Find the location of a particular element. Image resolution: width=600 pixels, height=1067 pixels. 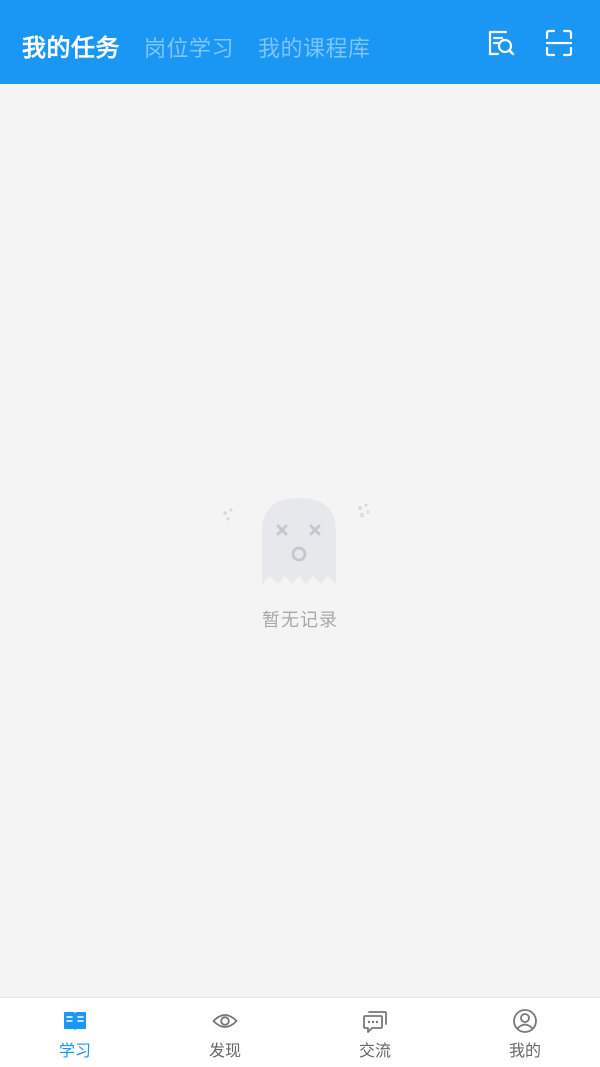

app-header: 我的任务 岗位学习 我的课程库 is located at coordinates (300, 42).